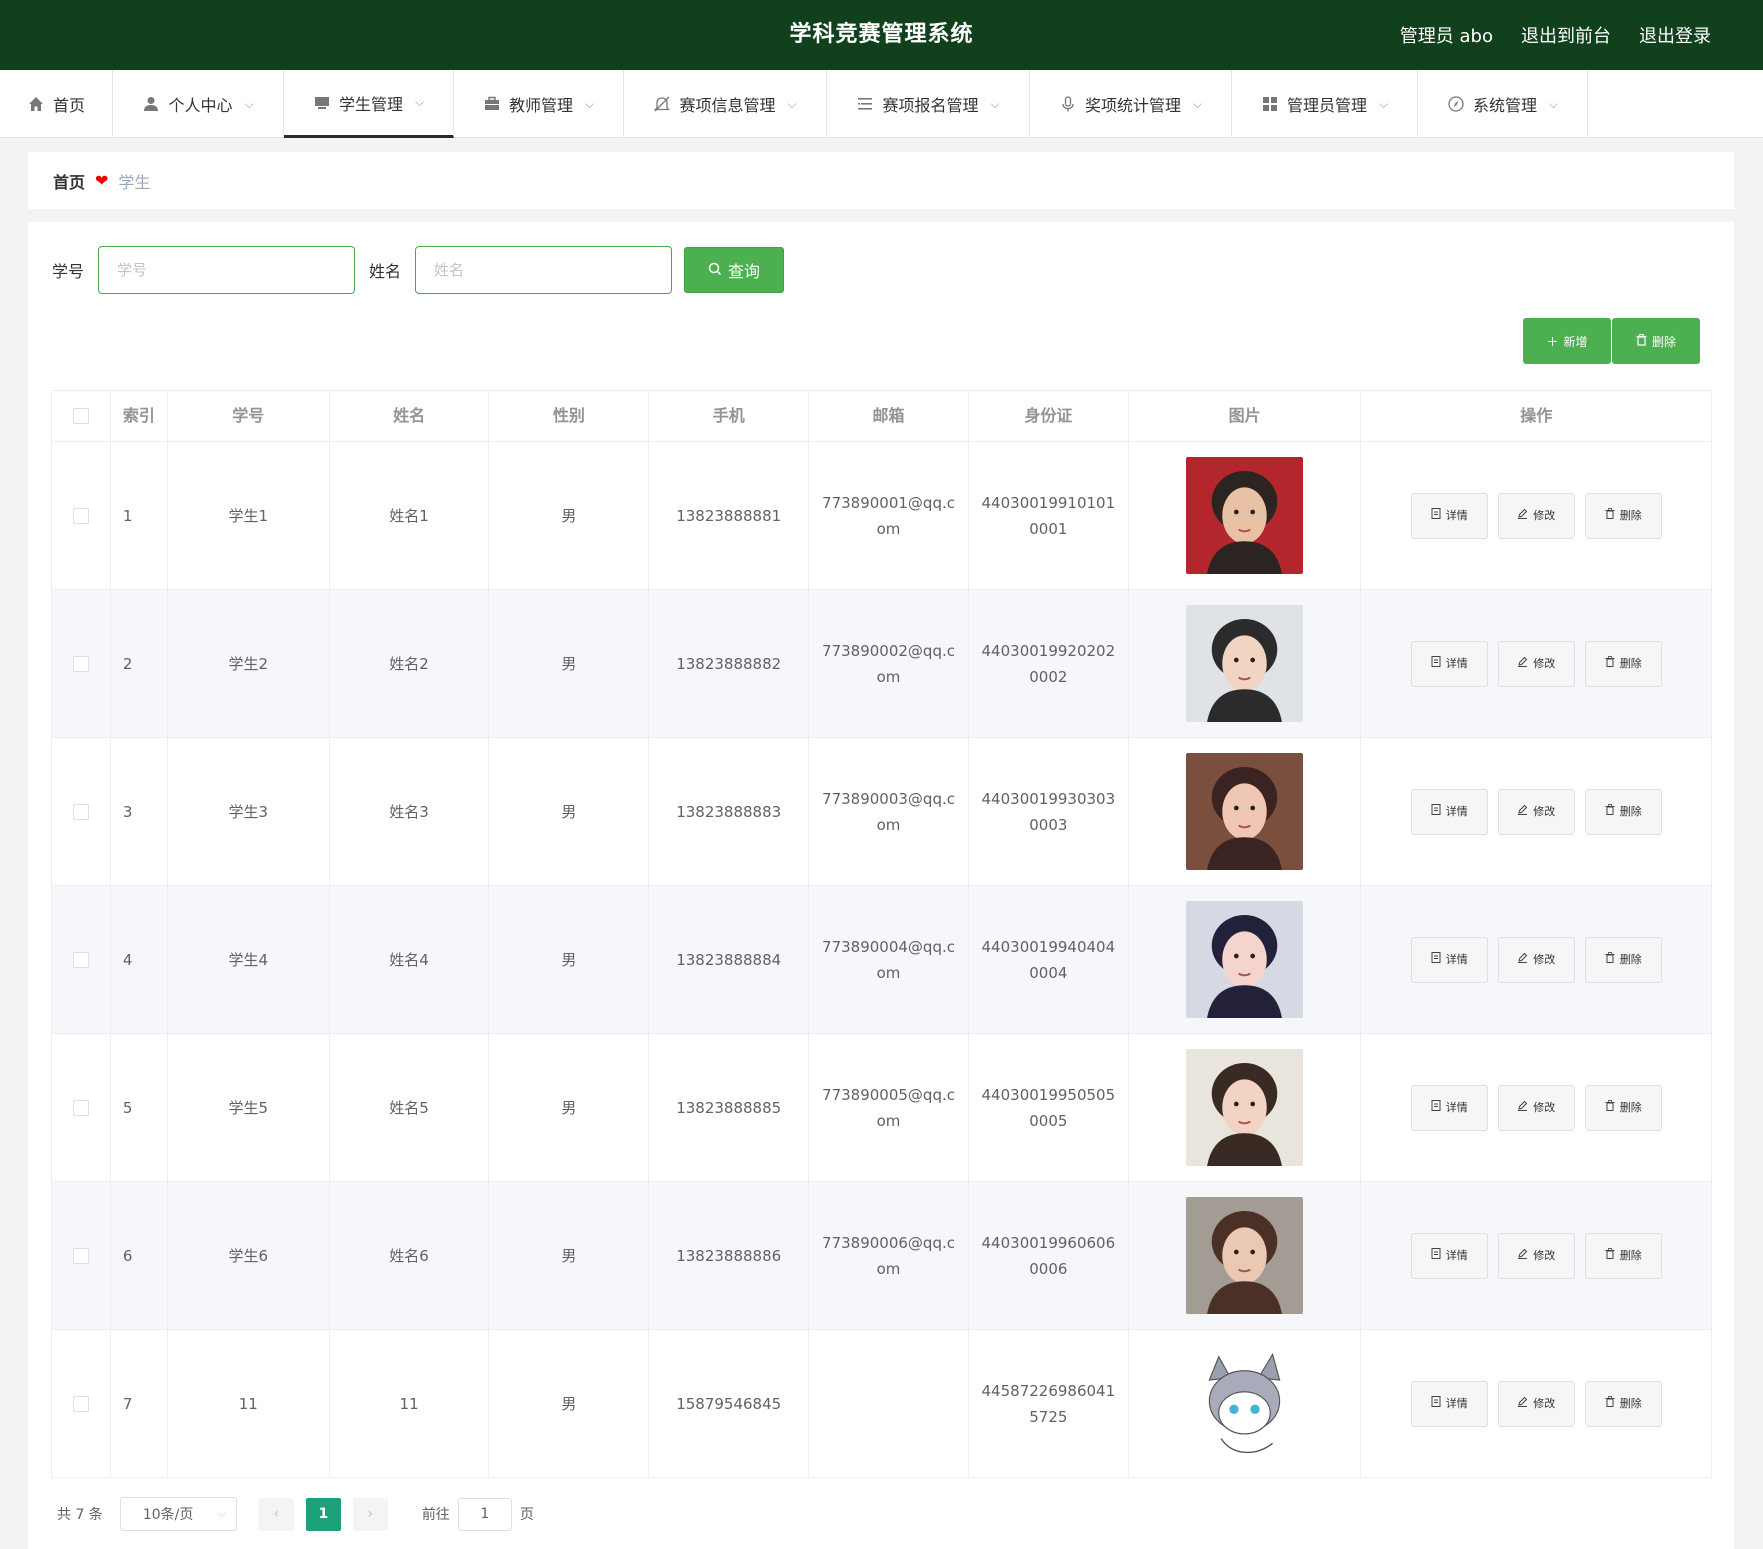 Image resolution: width=1763 pixels, height=1549 pixels. I want to click on student-id-cell: 学生2, so click(249, 663).